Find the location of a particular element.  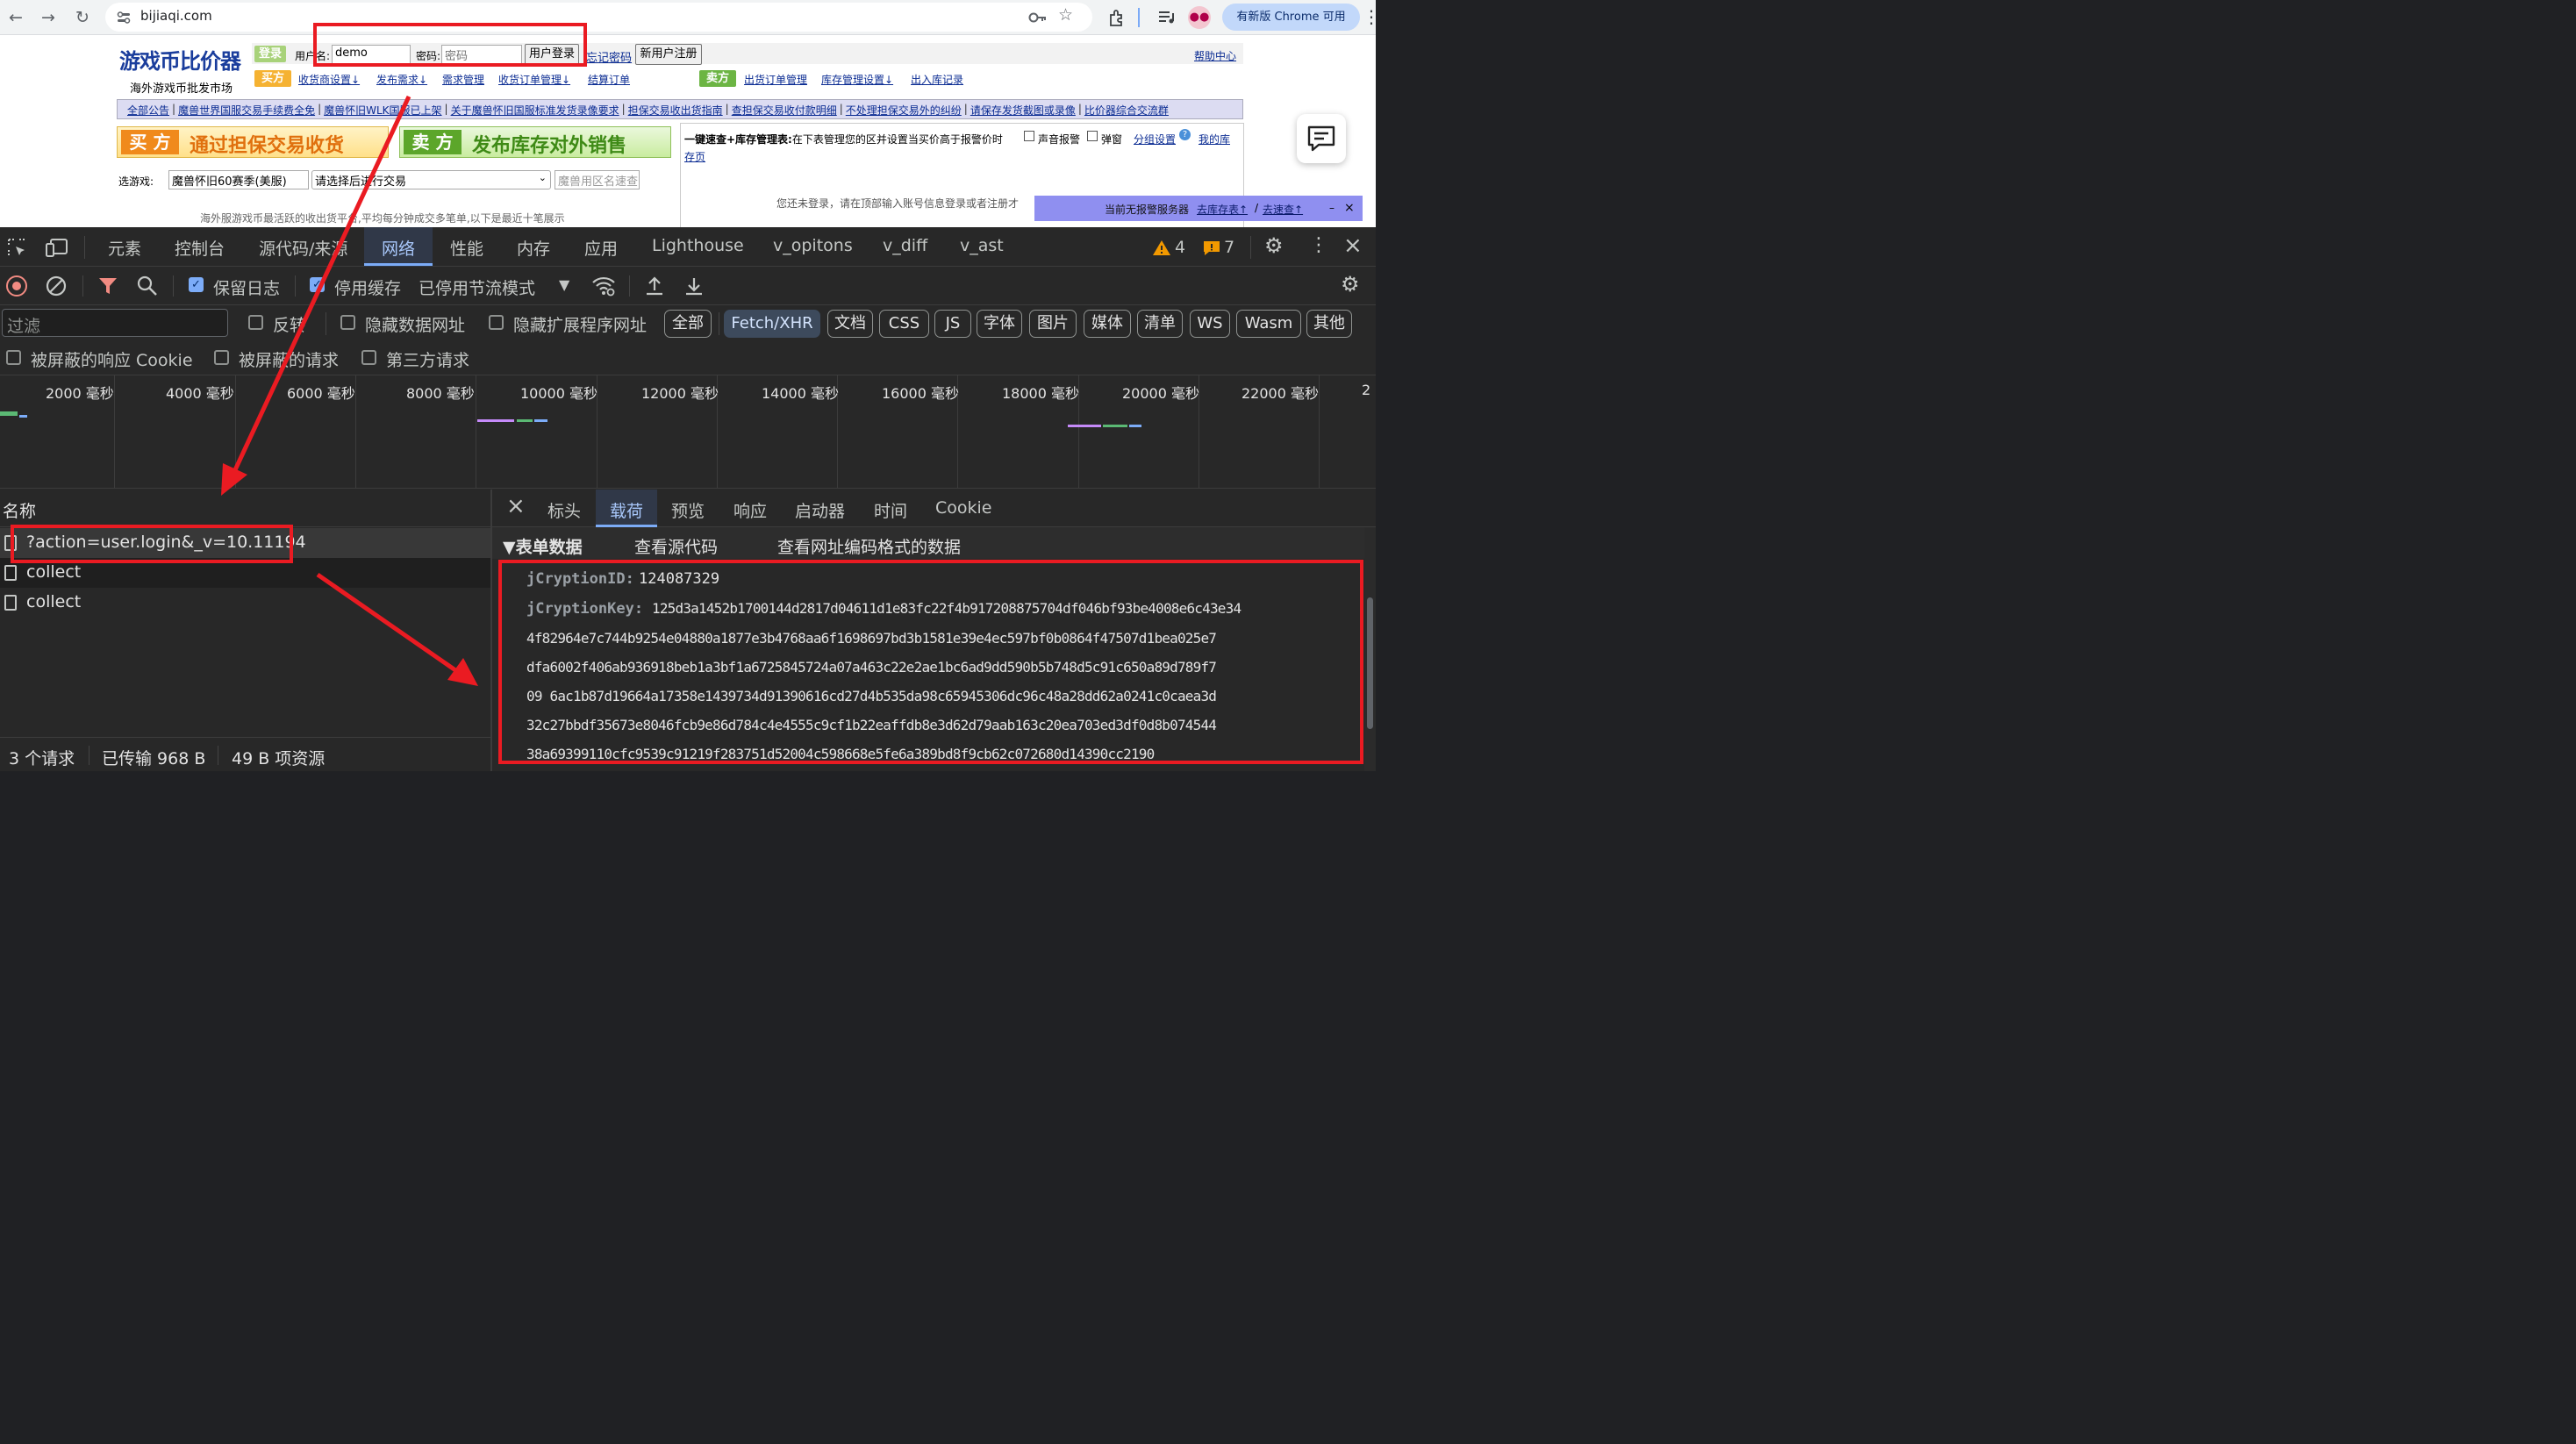

invert-checkbox is located at coordinates (255, 323).